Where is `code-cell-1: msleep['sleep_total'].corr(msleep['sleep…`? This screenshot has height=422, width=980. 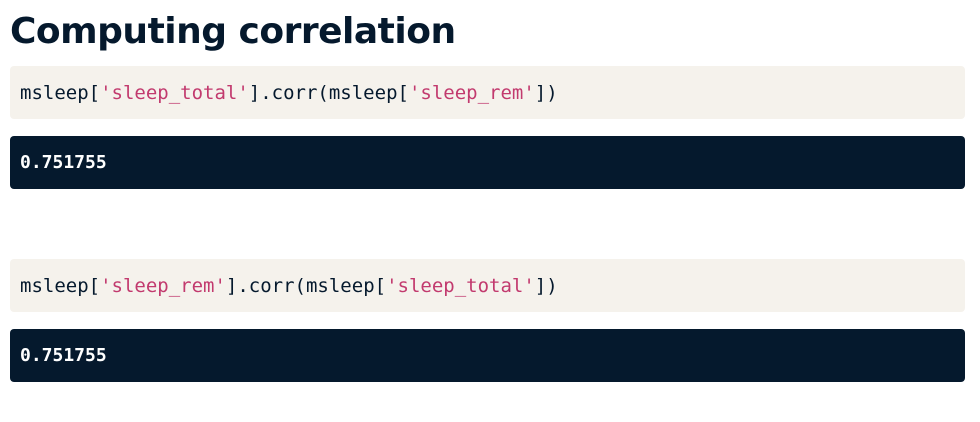
code-cell-1: msleep['sleep_total'].corr(msleep['sleep… is located at coordinates (487, 92).